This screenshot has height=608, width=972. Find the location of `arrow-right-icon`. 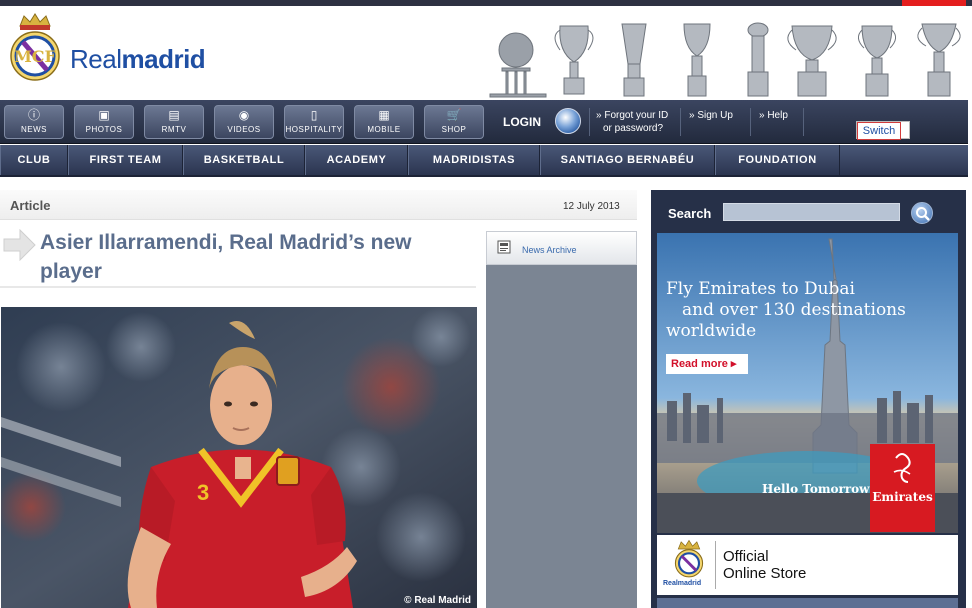

arrow-right-icon is located at coordinates (19, 245).